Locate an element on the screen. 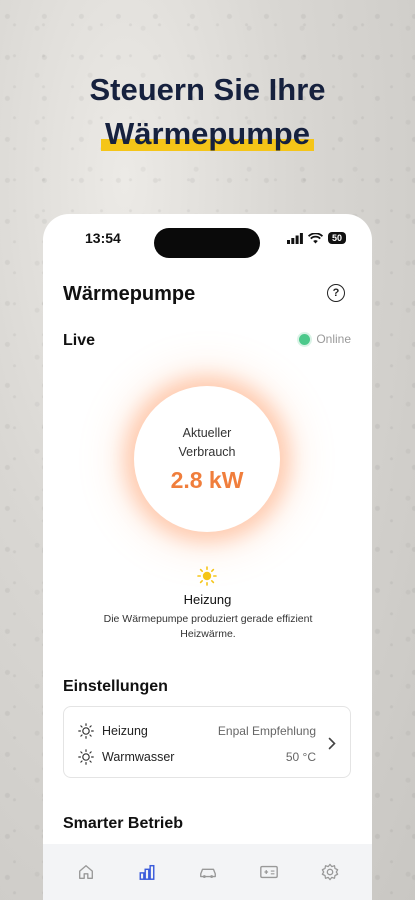 The image size is (415, 900). online-label: Online is located at coordinates (333, 339).